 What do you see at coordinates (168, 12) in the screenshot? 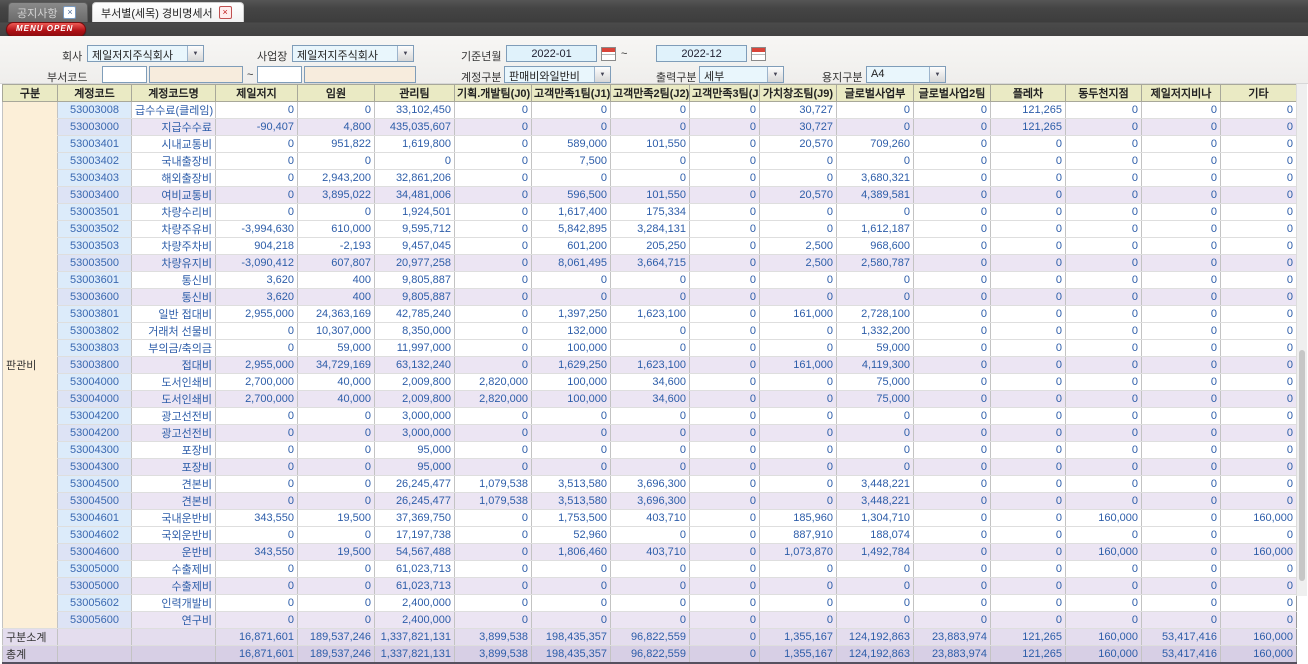
I see `tab-expense-report: 부서별(세목) 경비명세서 ×` at bounding box center [168, 12].